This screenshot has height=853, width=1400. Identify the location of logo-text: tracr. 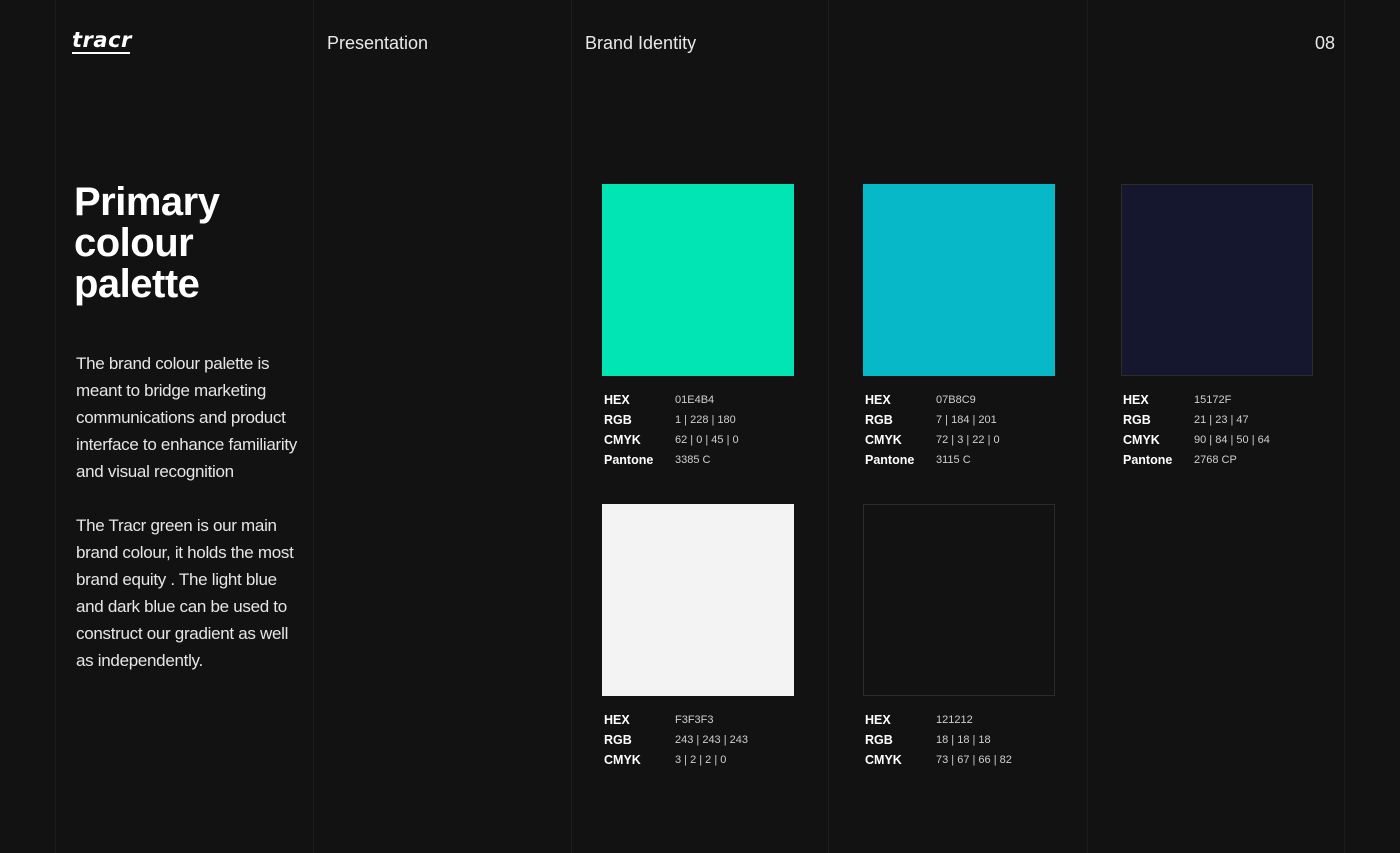
(102, 40).